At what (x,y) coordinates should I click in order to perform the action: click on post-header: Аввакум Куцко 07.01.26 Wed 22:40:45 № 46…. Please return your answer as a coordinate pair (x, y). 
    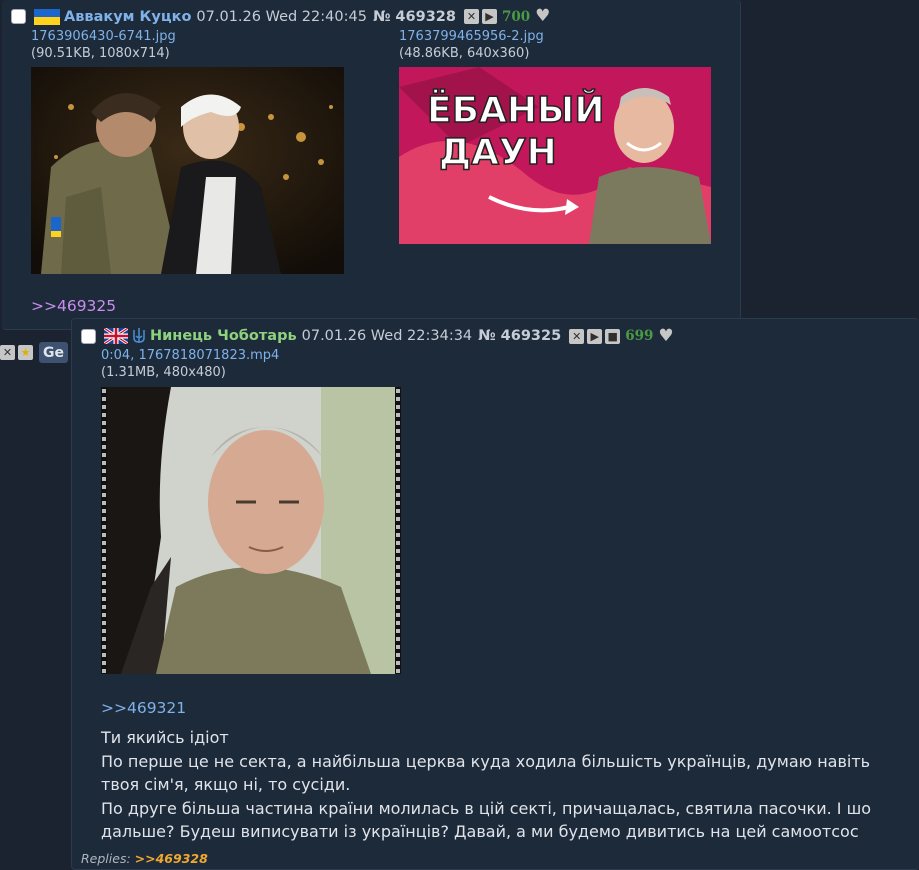
    Looking at the image, I should click on (280, 16).